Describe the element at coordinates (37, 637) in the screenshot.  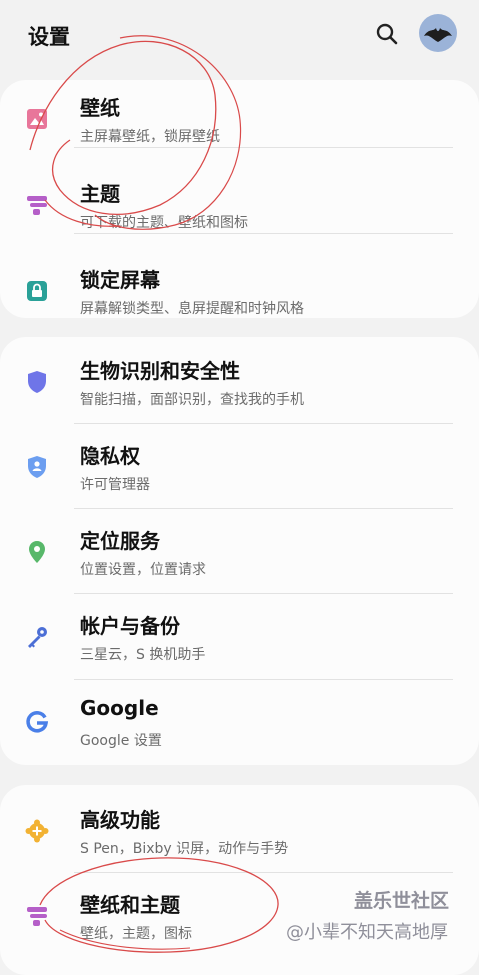
I see `key-icon` at that location.